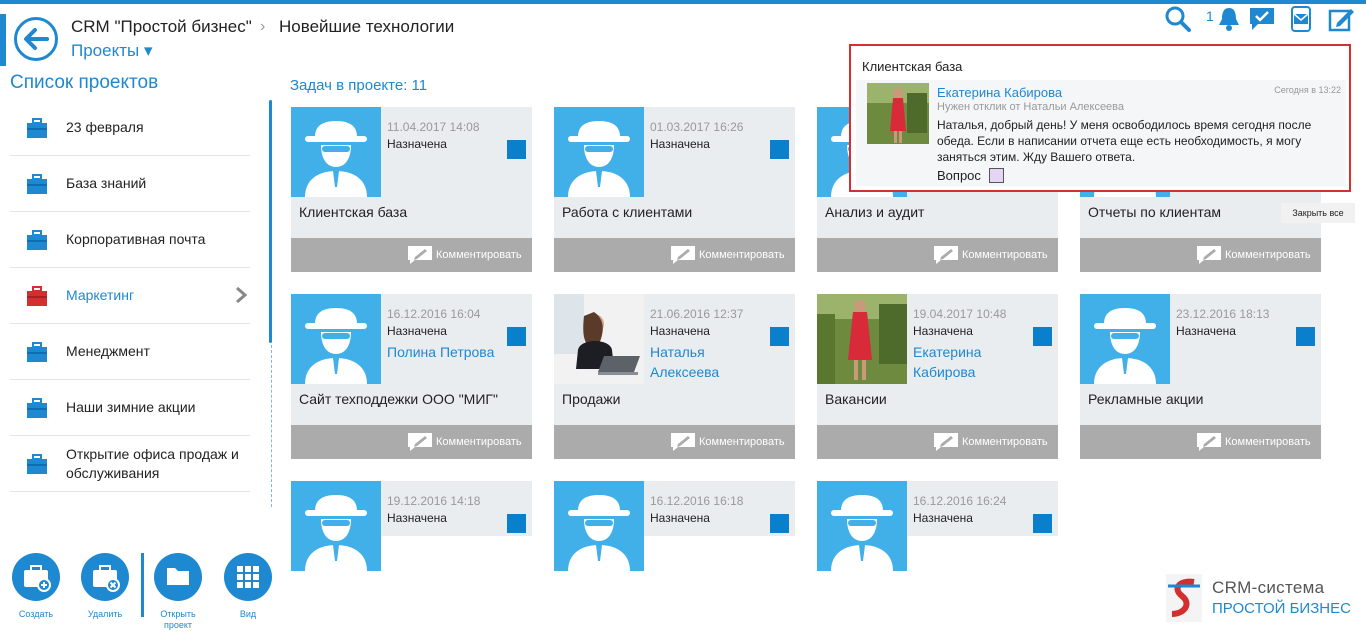 Image resolution: width=1366 pixels, height=633 pixels. Describe the element at coordinates (1318, 213) in the screenshot. I see `close-all-button: Закрыть все` at that location.